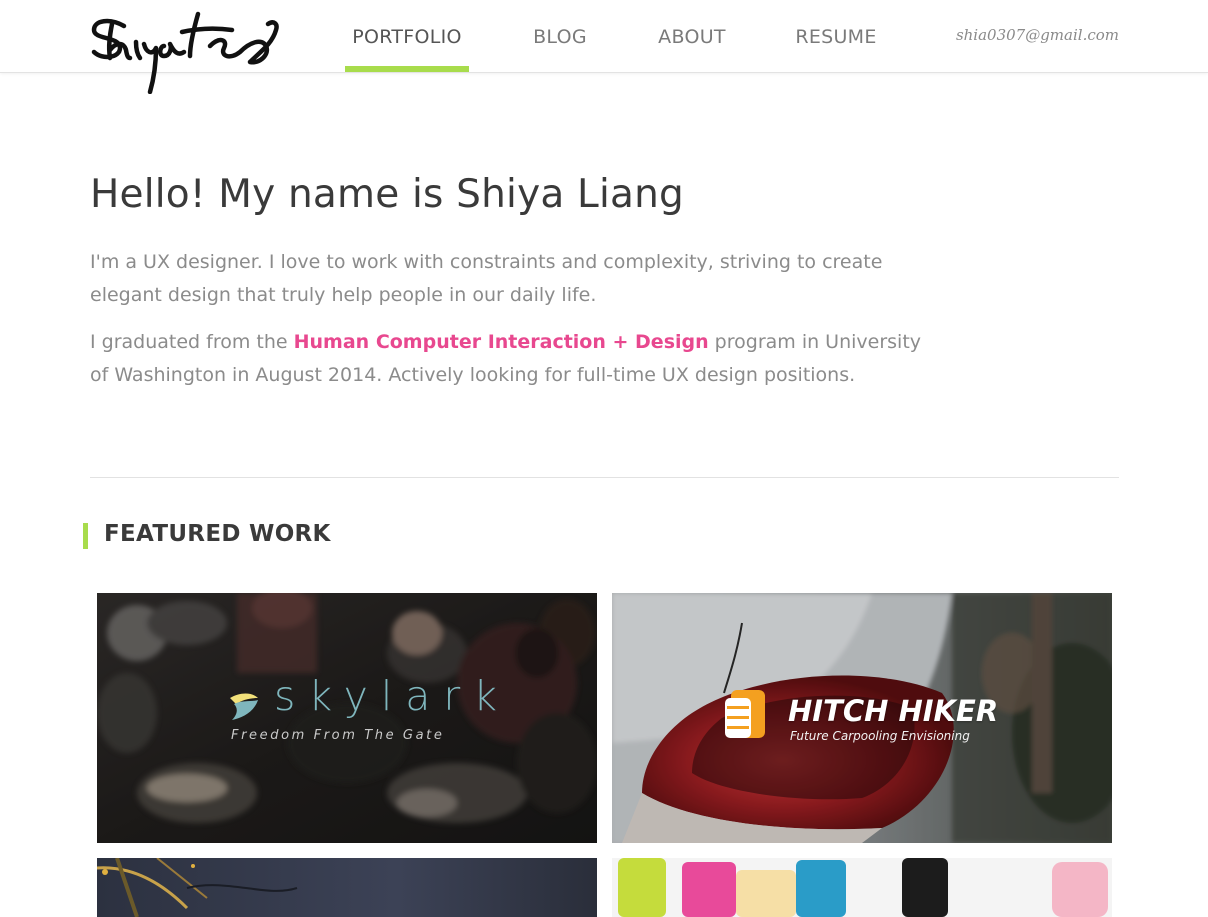  Describe the element at coordinates (85, 536) in the screenshot. I see `section-accent-bar` at that location.